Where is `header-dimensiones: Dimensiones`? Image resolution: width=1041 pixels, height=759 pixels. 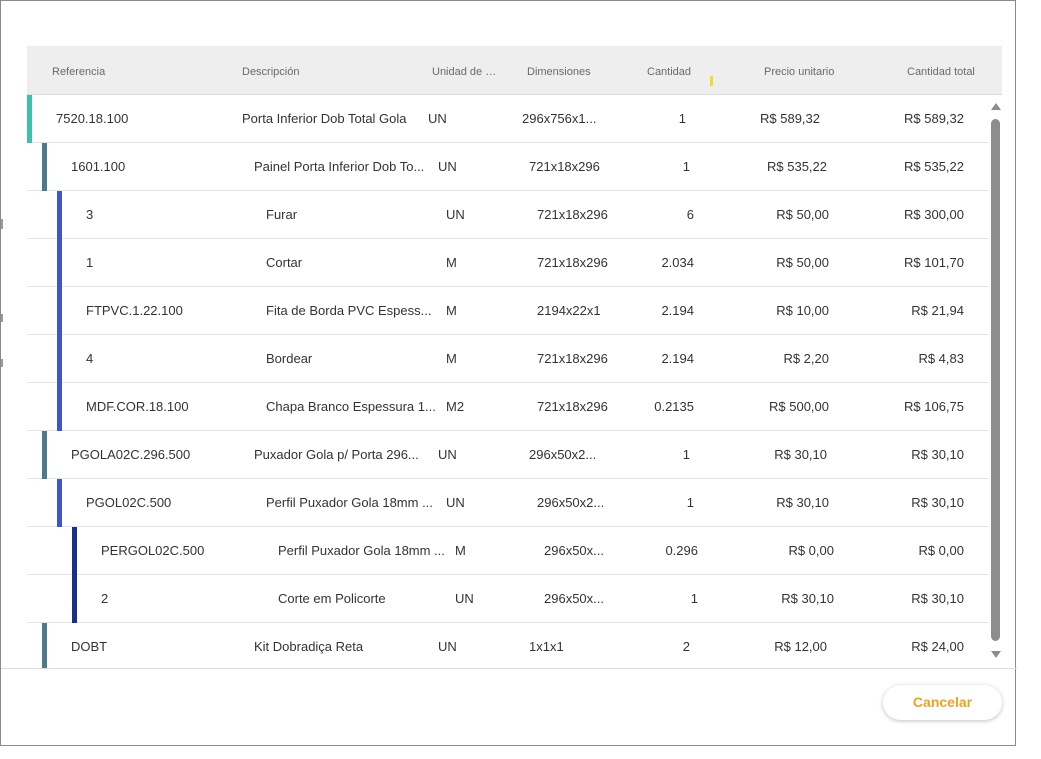 header-dimensiones: Dimensiones is located at coordinates (572, 70).